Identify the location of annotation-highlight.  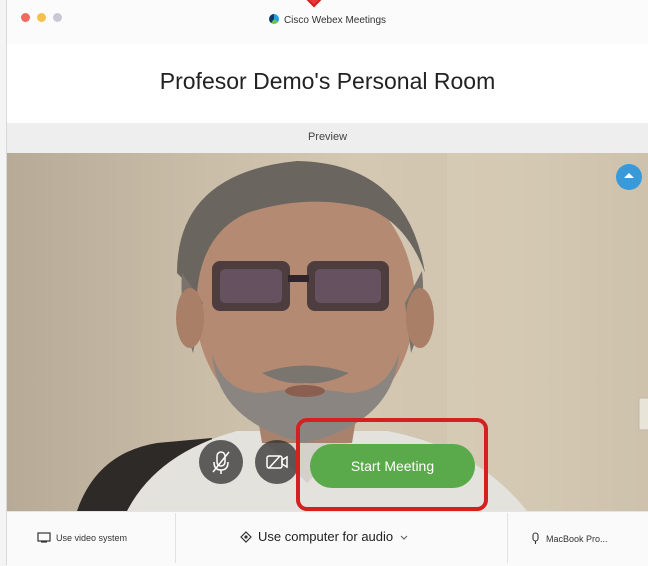
(392, 464).